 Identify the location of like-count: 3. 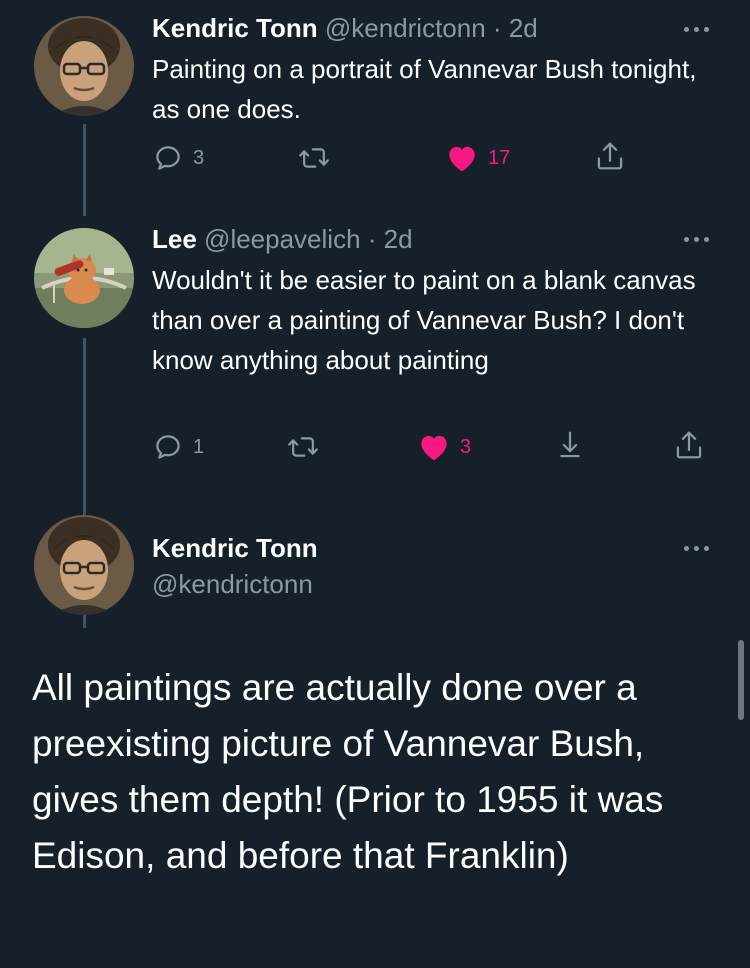
(466, 446).